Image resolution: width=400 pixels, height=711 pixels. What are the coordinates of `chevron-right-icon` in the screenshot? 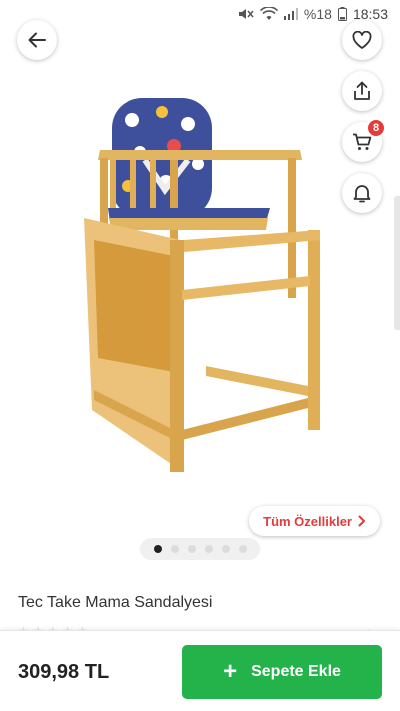 It's located at (361, 521).